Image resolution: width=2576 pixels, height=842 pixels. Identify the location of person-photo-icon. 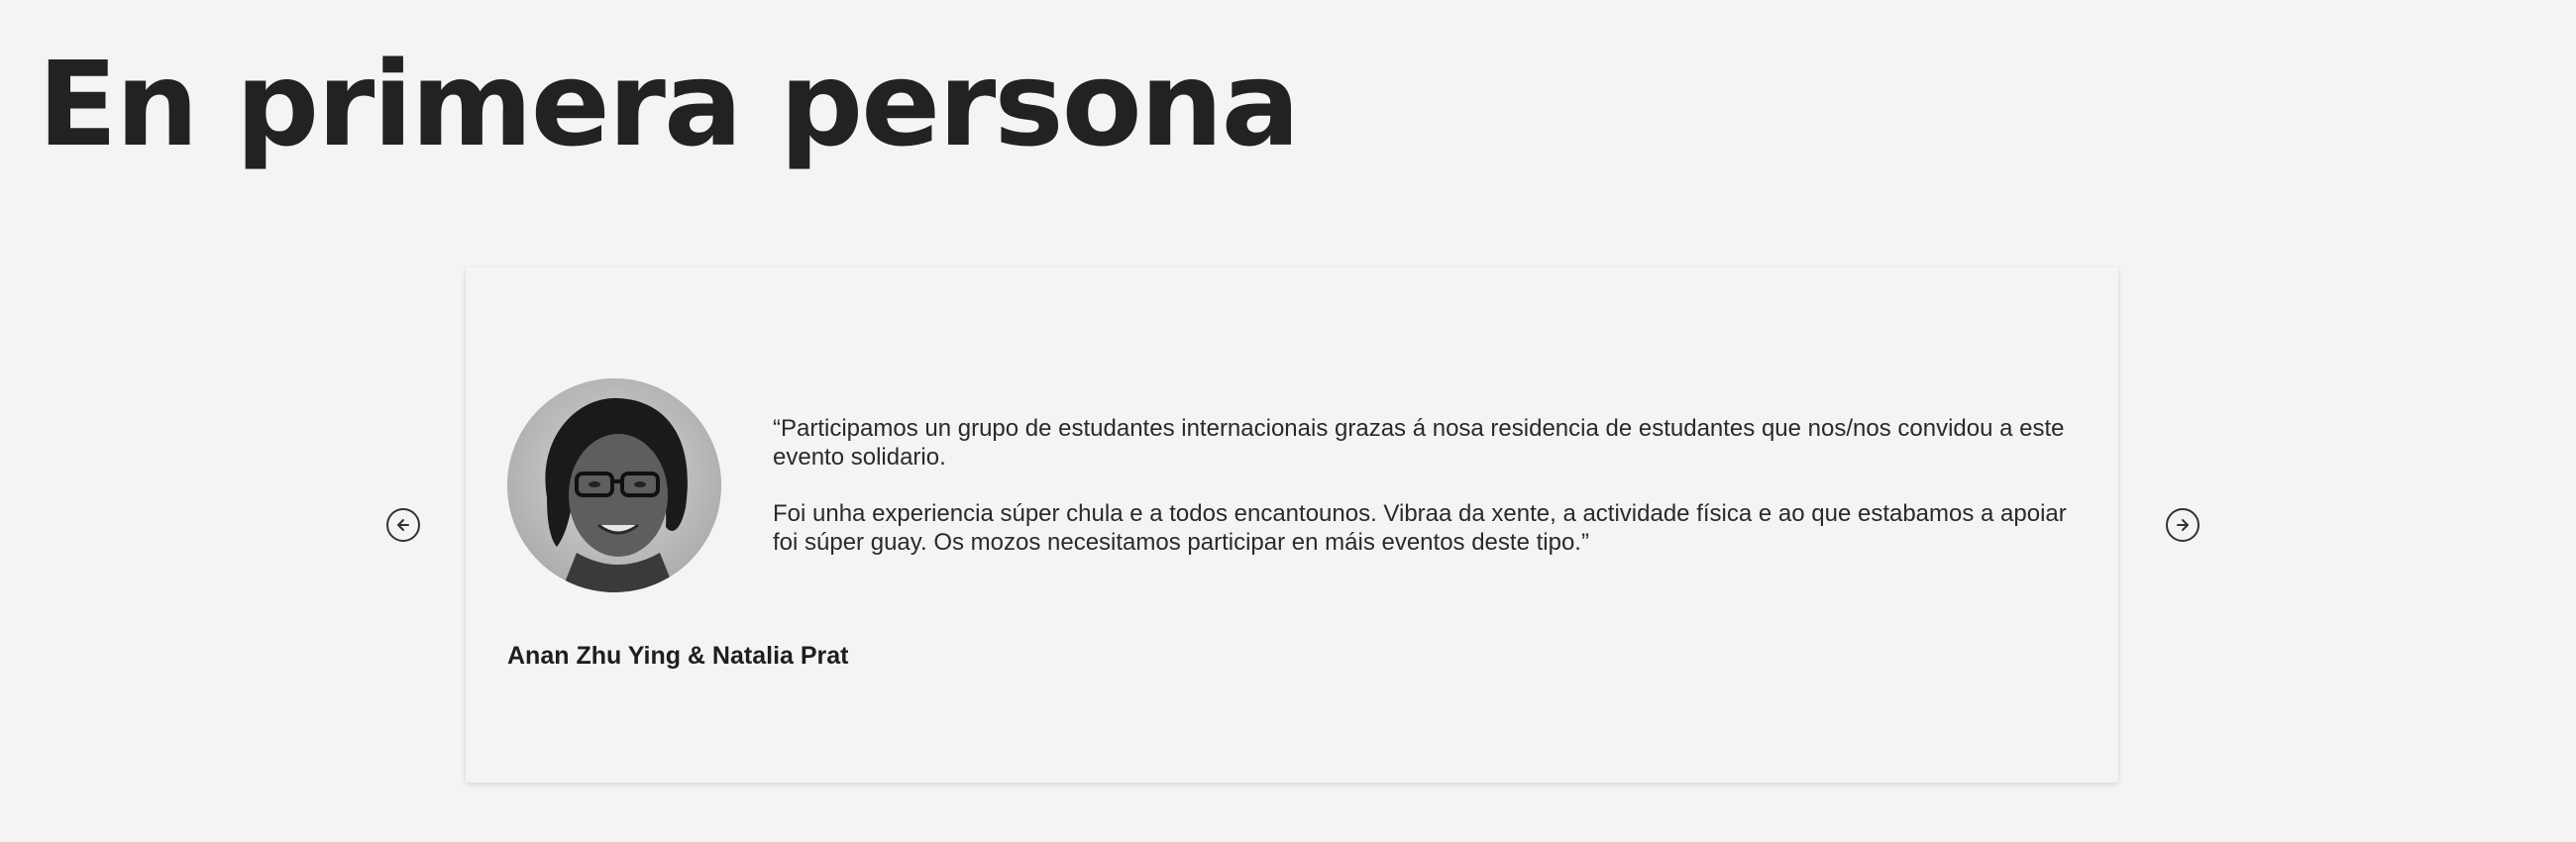
(614, 485).